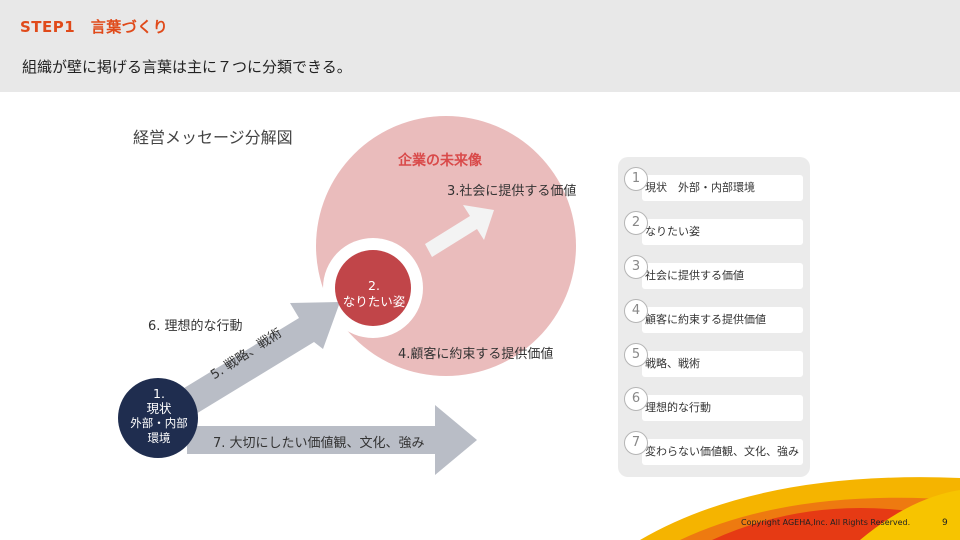 This screenshot has height=540, width=960. I want to click on page-number: 9, so click(945, 523).